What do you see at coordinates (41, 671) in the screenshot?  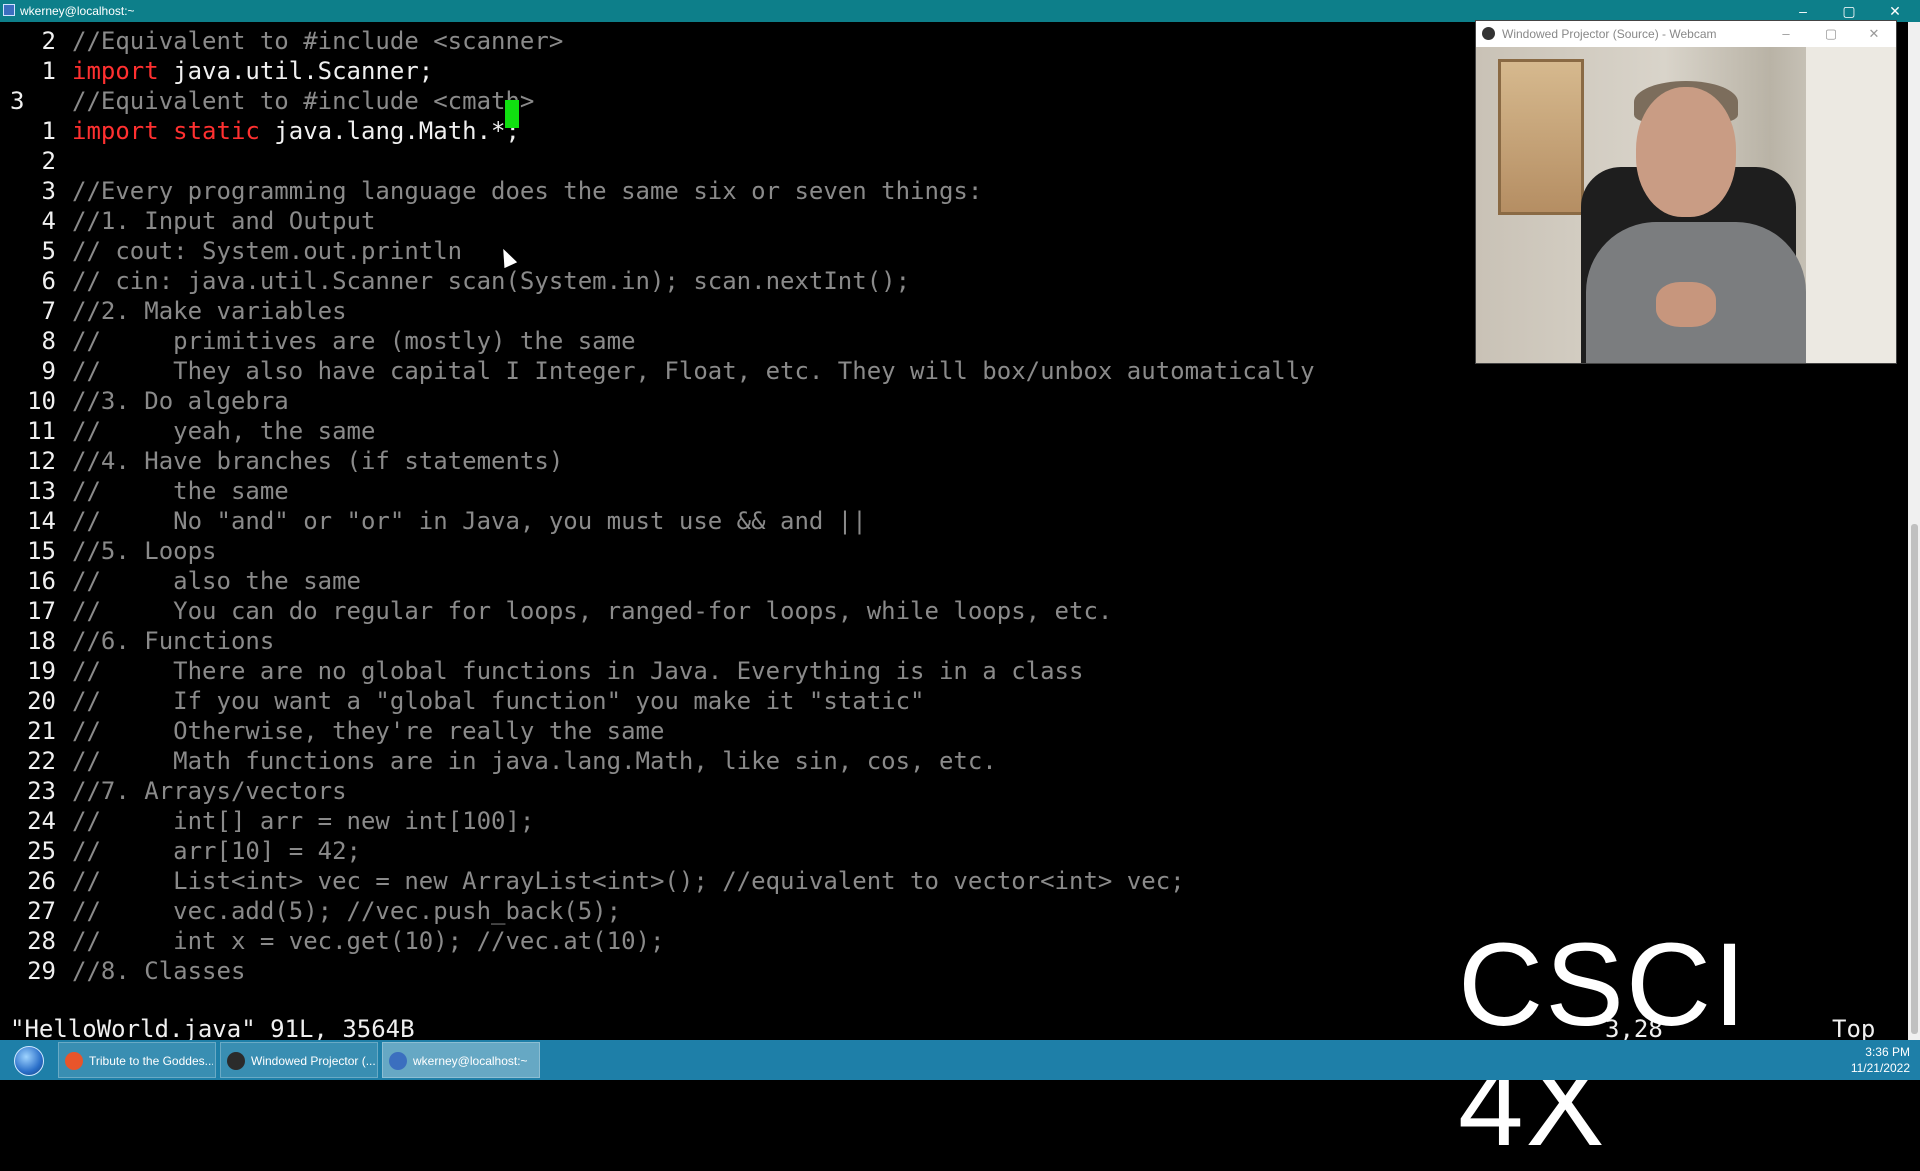 I see `line-number: 19` at bounding box center [41, 671].